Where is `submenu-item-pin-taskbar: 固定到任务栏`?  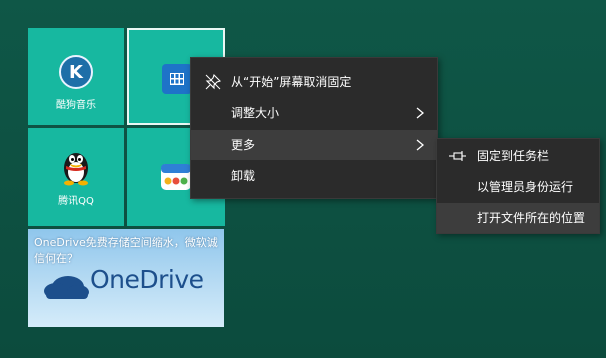 submenu-item-pin-taskbar: 固定到任务栏 is located at coordinates (518, 156).